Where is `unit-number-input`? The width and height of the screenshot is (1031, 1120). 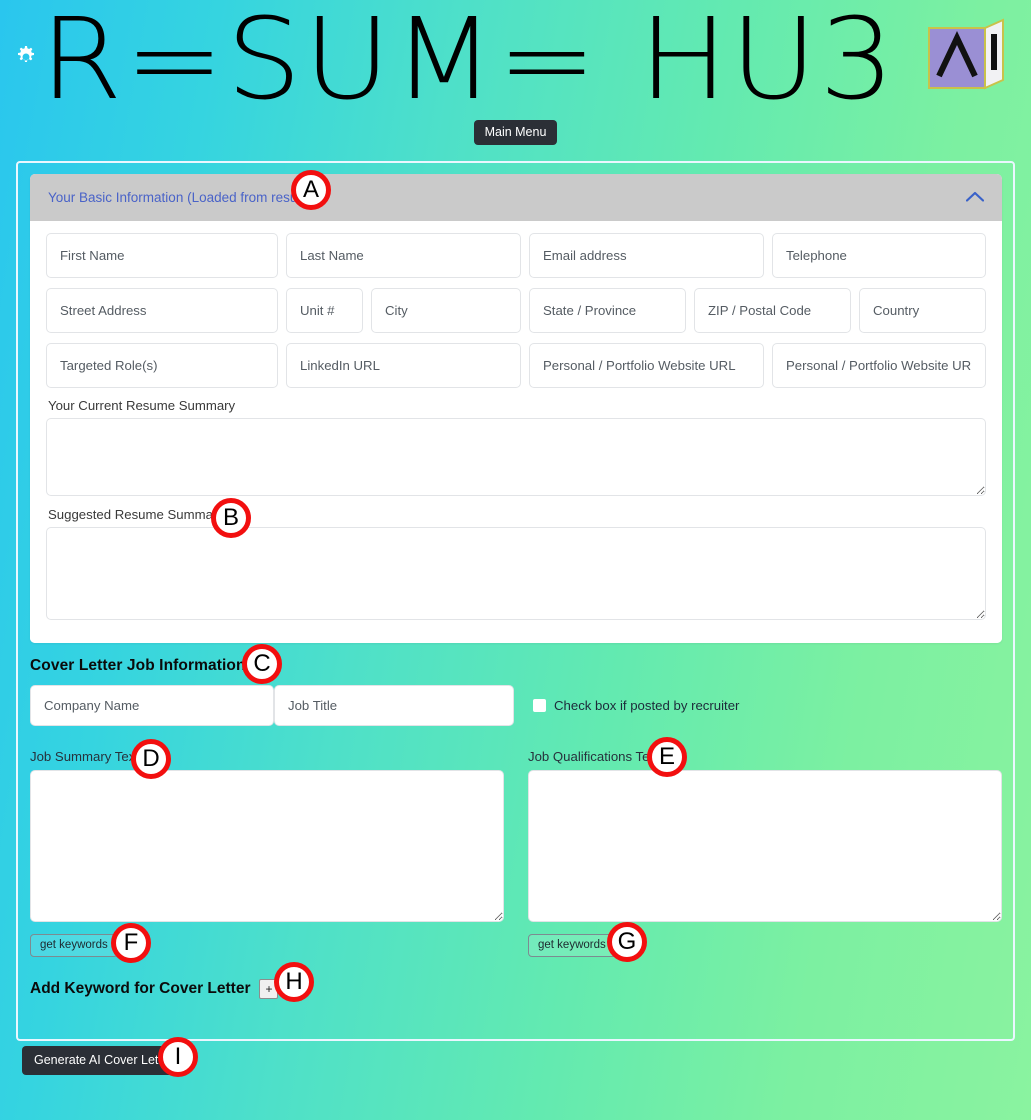 unit-number-input is located at coordinates (324, 310).